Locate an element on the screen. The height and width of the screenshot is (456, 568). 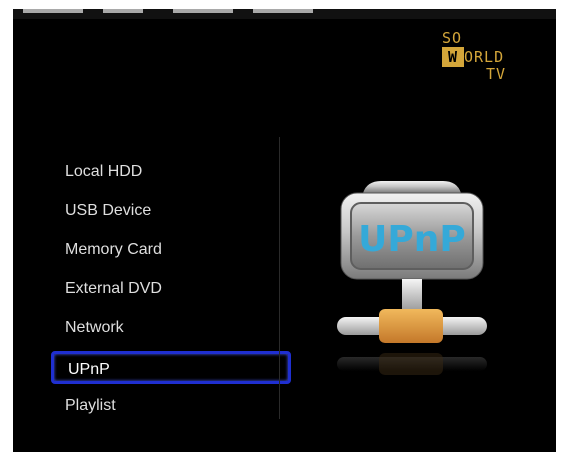
menu-item-usb-device: USB Device is located at coordinates (171, 210).